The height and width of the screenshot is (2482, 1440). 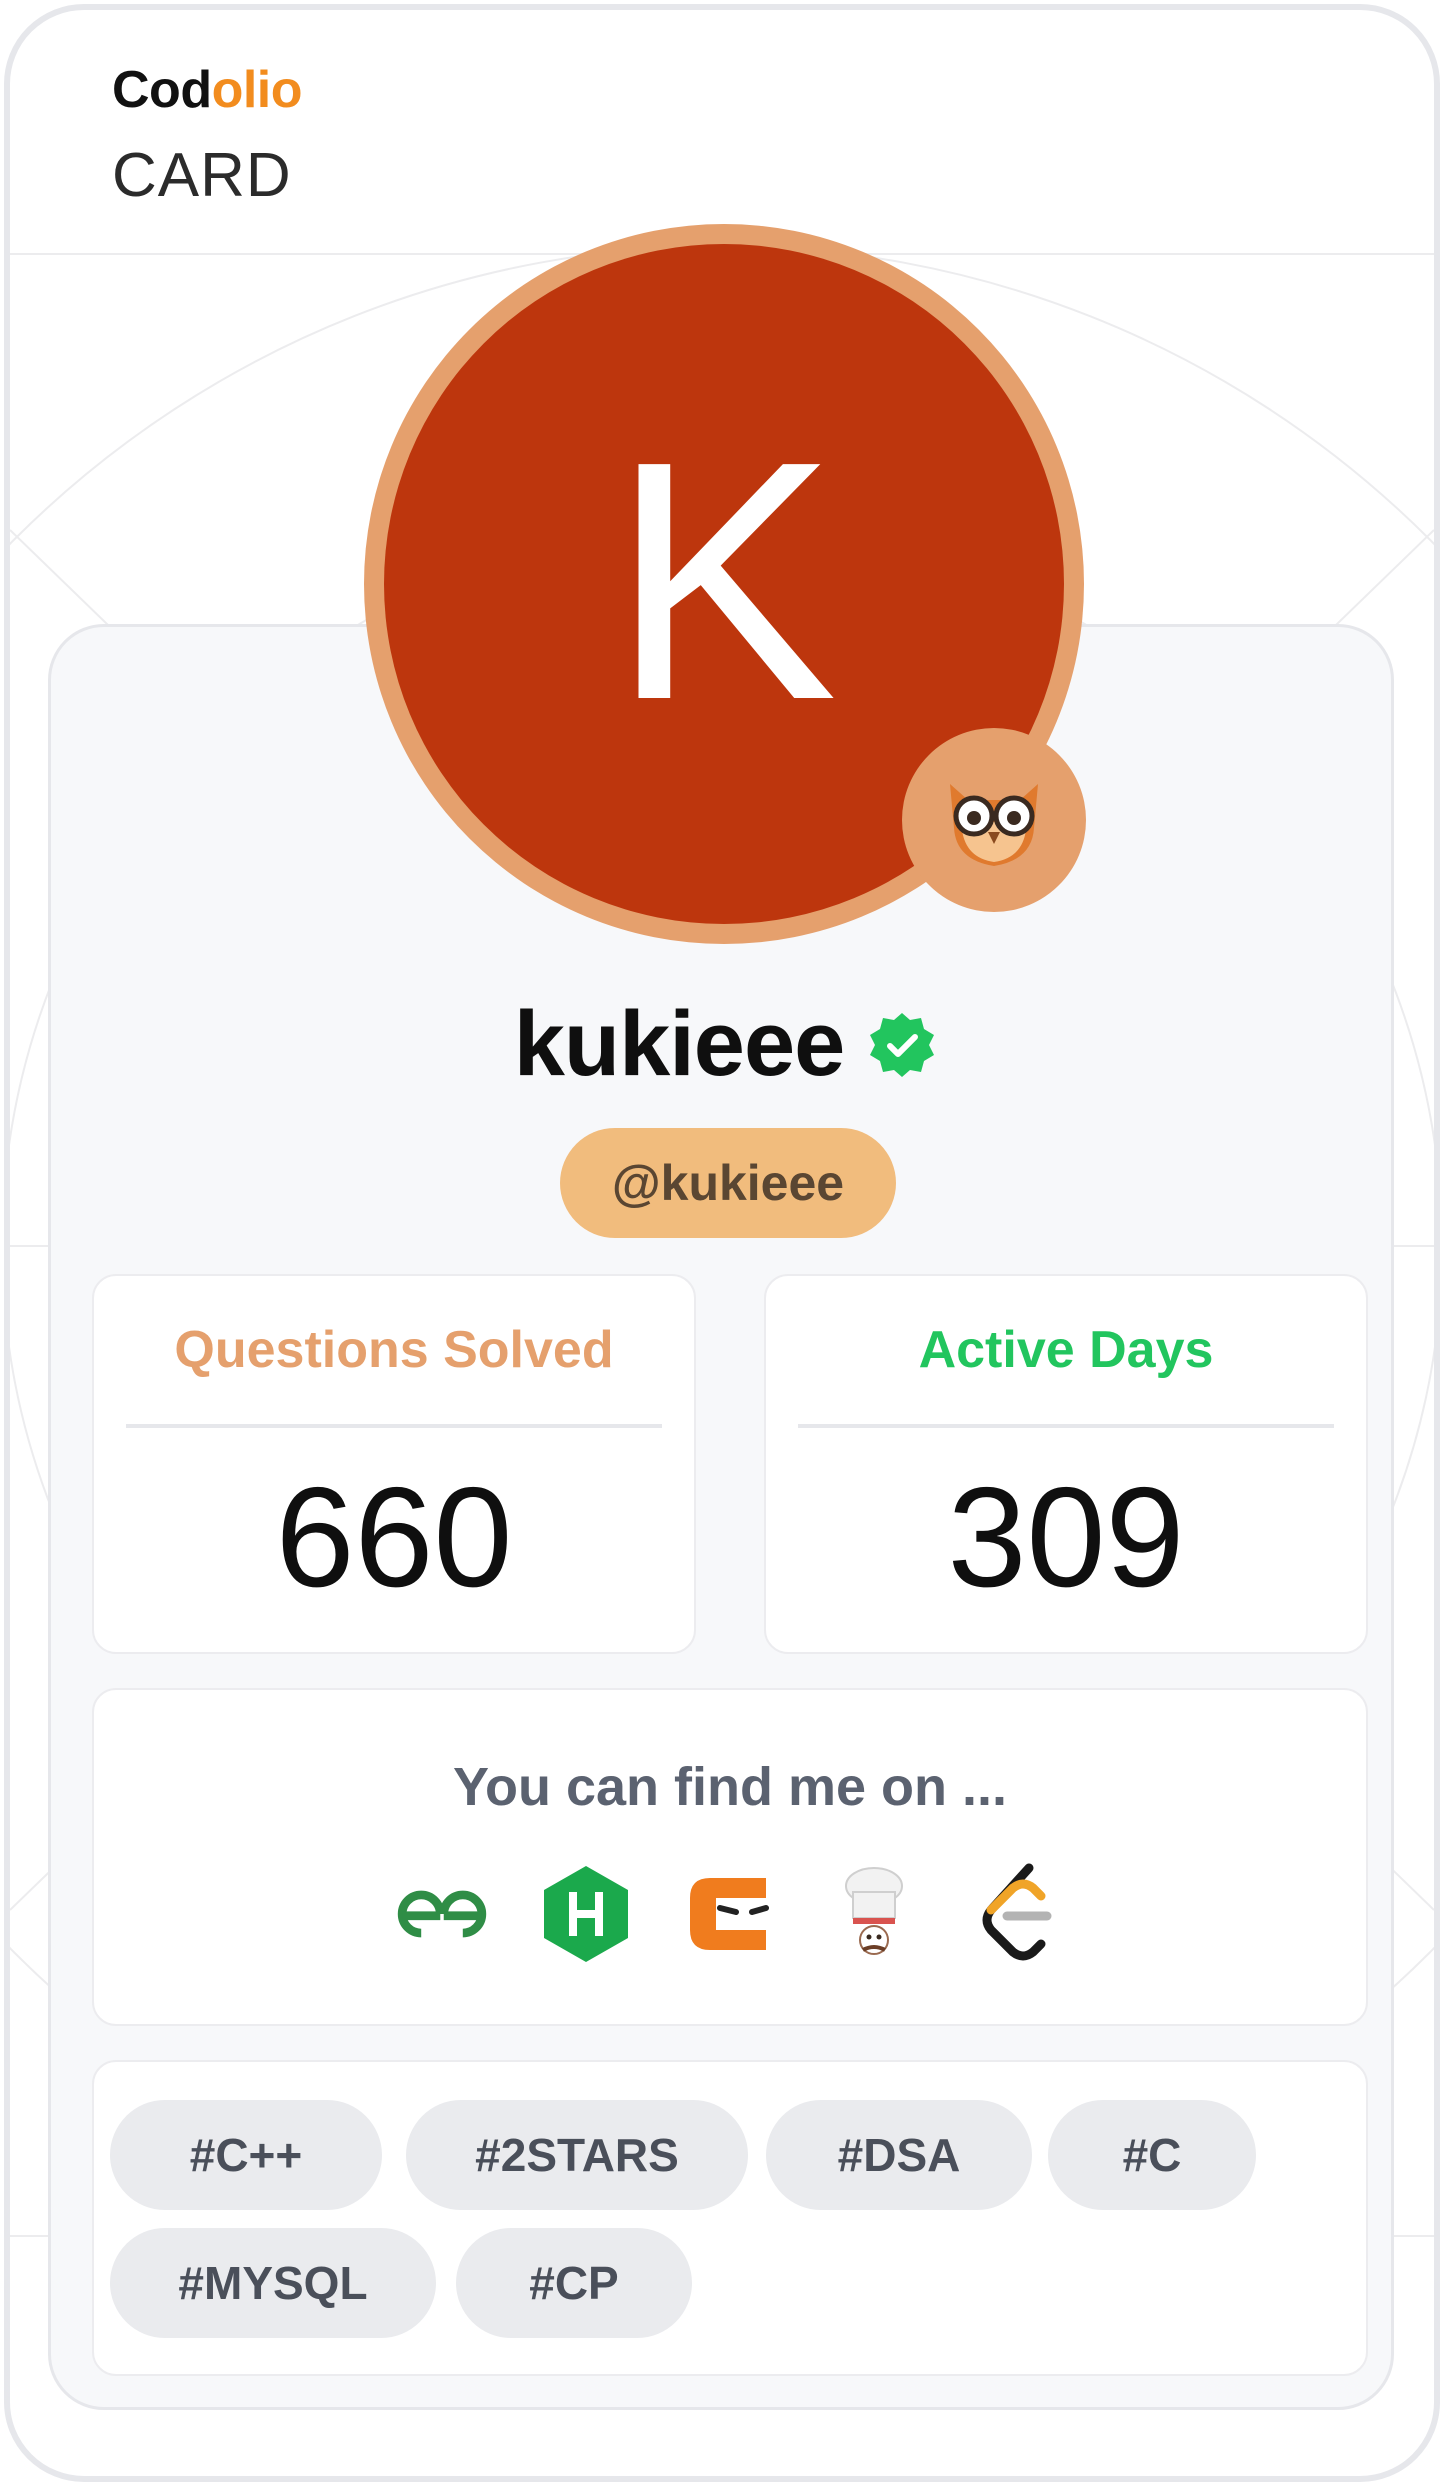 I want to click on tag-chip: #C, so click(x=1152, y=2155).